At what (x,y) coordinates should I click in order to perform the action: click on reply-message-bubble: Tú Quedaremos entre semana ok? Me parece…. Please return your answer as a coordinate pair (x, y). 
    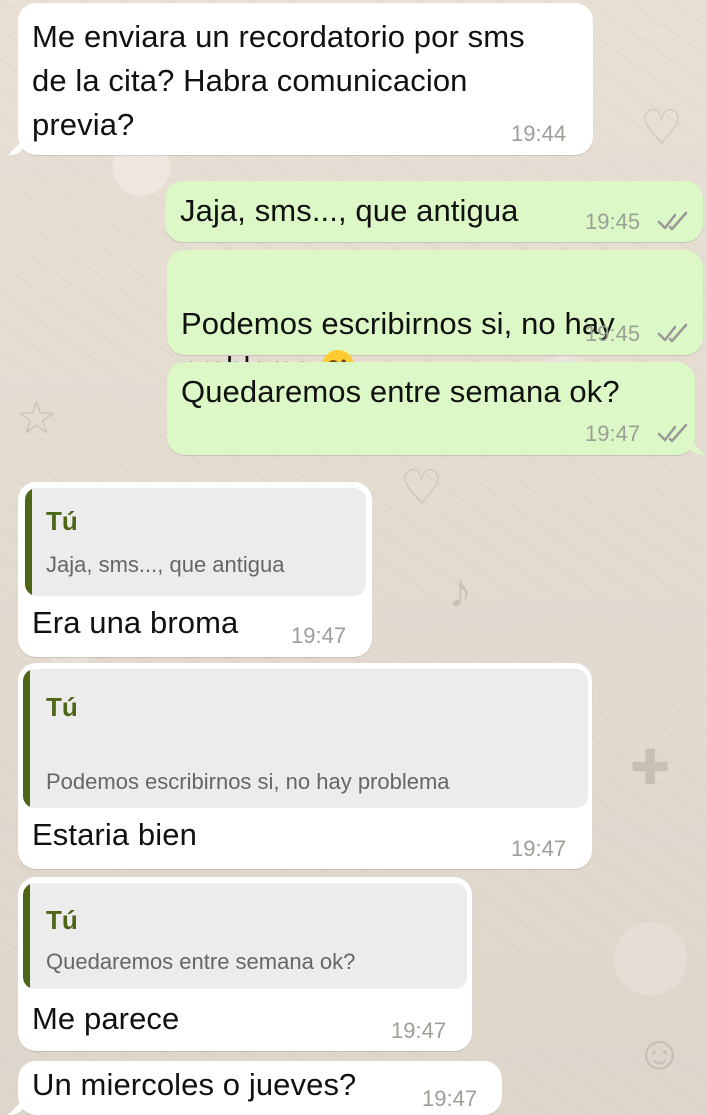
    Looking at the image, I should click on (245, 964).